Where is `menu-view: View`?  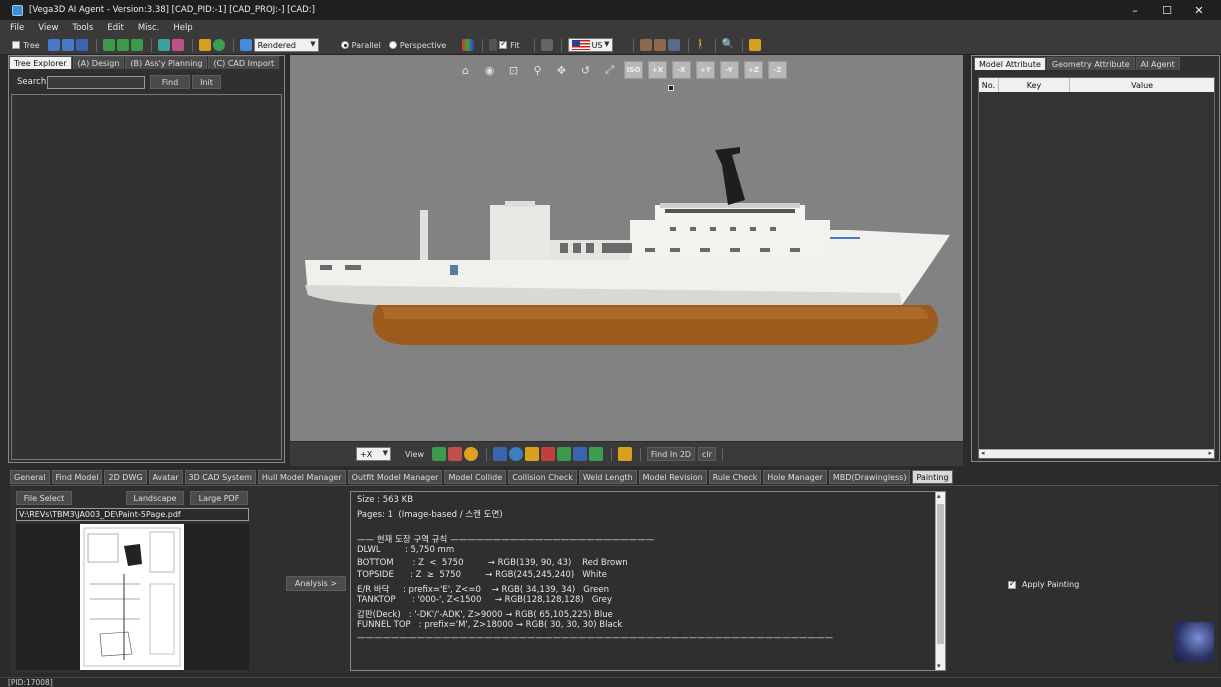 menu-view: View is located at coordinates (48, 28).